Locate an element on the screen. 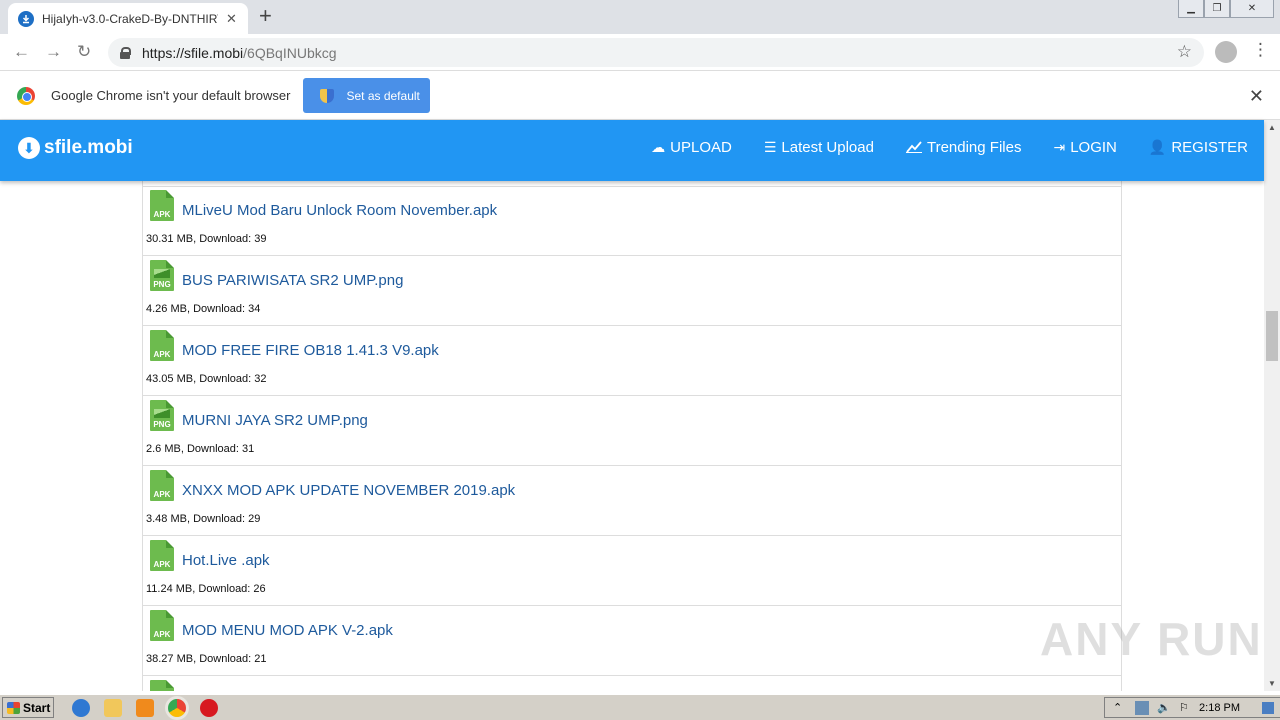  close-window-button: ✕ is located at coordinates (1252, 9).